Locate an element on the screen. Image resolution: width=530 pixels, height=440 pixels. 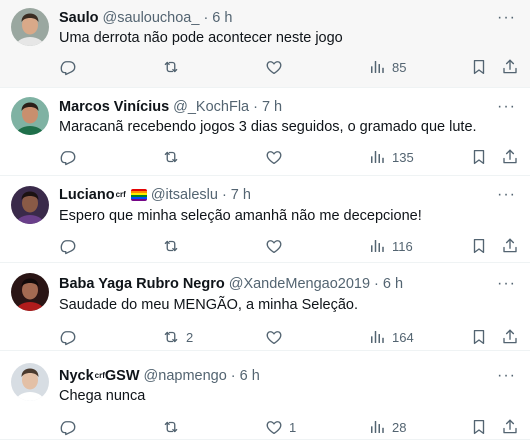
user-handle: @itsaleslu is located at coordinates (184, 195).